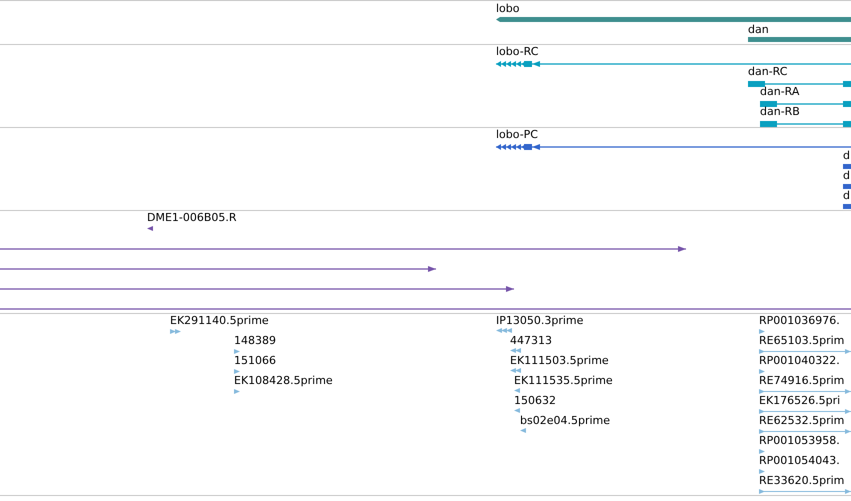  I want to click on feature-label: DME1-006B05.R, so click(192, 218).